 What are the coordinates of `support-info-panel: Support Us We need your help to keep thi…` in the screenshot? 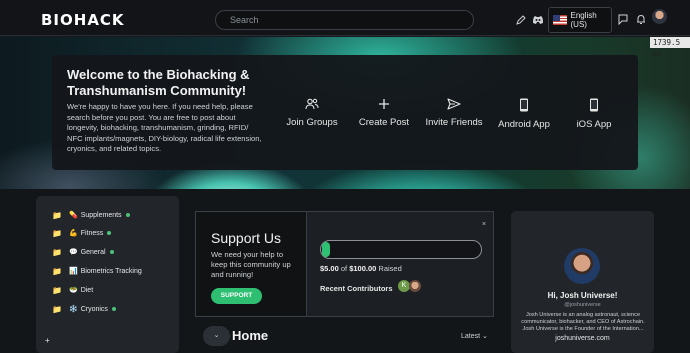 It's located at (251, 264).